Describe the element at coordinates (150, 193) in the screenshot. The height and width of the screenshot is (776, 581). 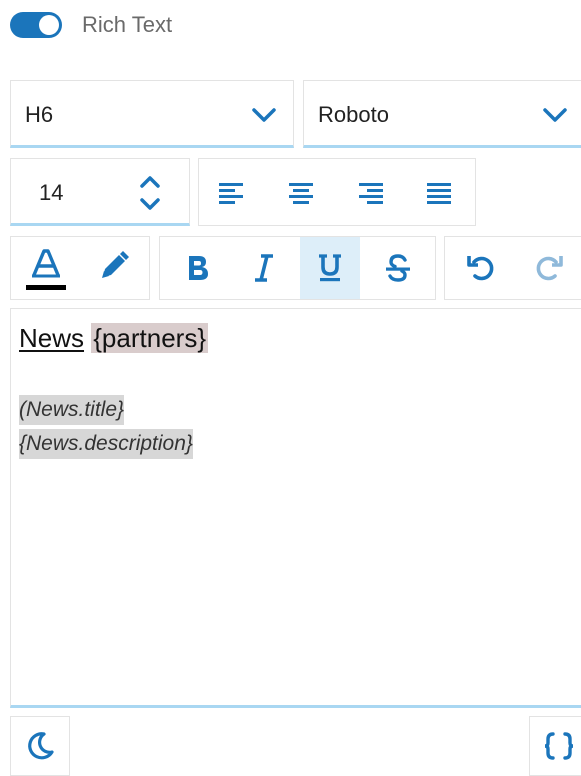
I see `stepper-arrows-icon` at that location.